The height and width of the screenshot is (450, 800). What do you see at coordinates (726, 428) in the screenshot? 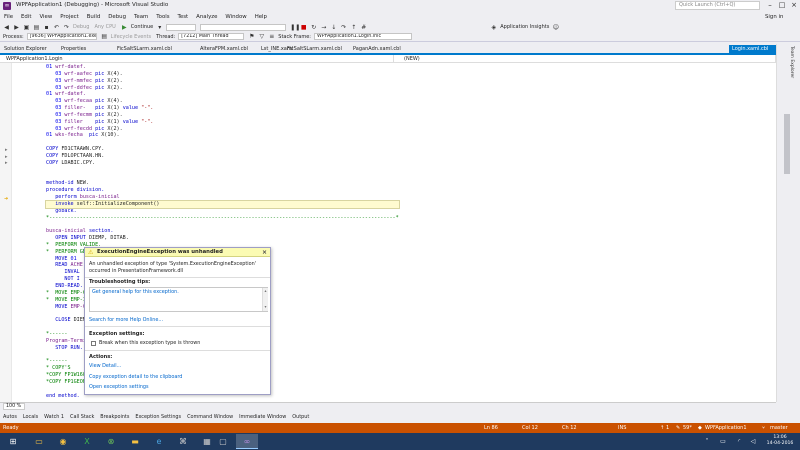
I see `status-project: WPFApplication1` at bounding box center [726, 428].